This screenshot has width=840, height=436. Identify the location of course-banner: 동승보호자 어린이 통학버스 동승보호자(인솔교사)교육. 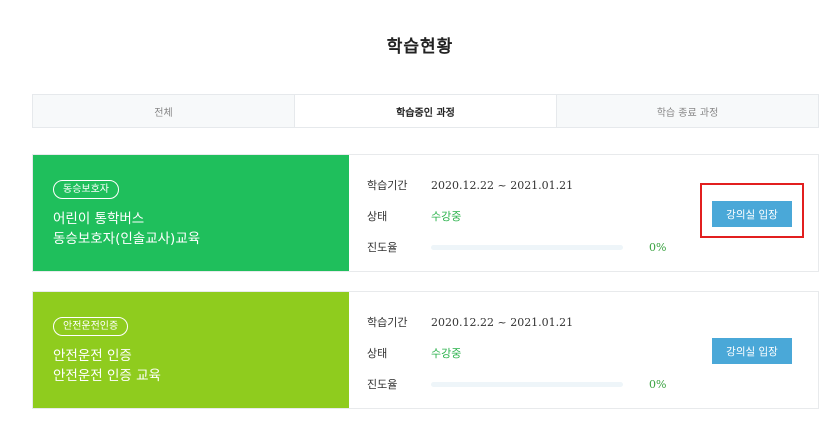
(191, 213).